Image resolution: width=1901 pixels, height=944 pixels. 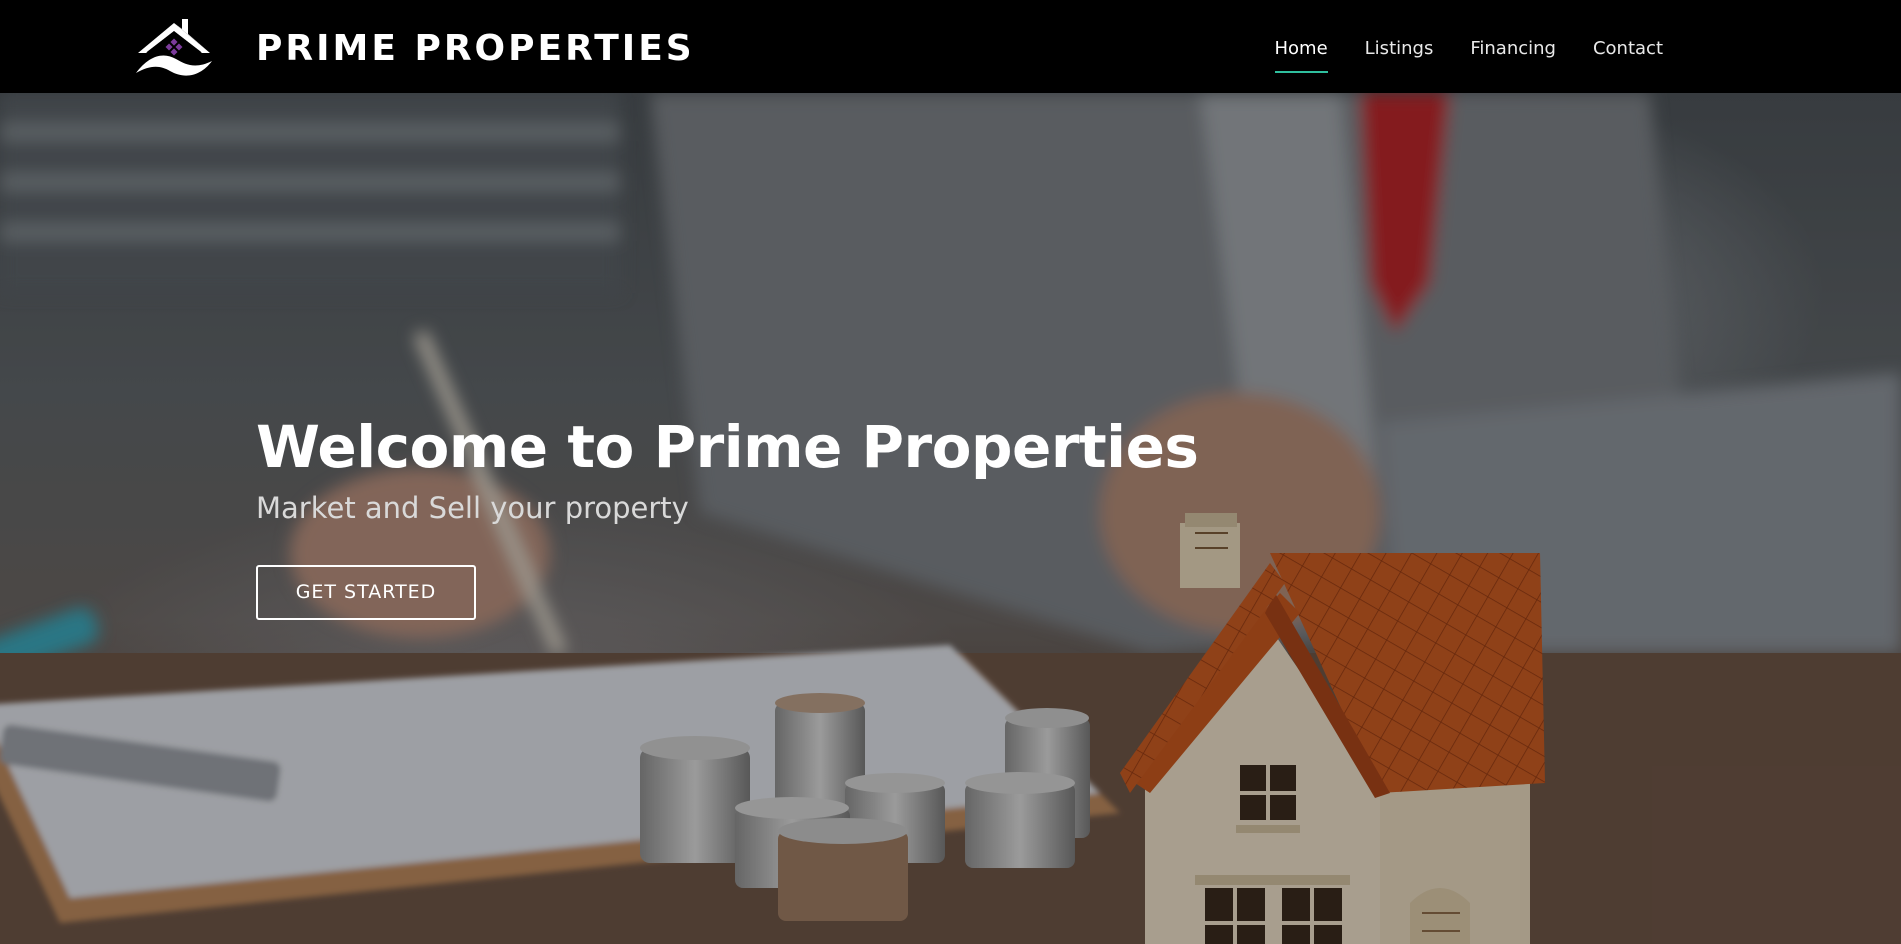 What do you see at coordinates (1513, 48) in the screenshot?
I see `nav-item-financing: Financing` at bounding box center [1513, 48].